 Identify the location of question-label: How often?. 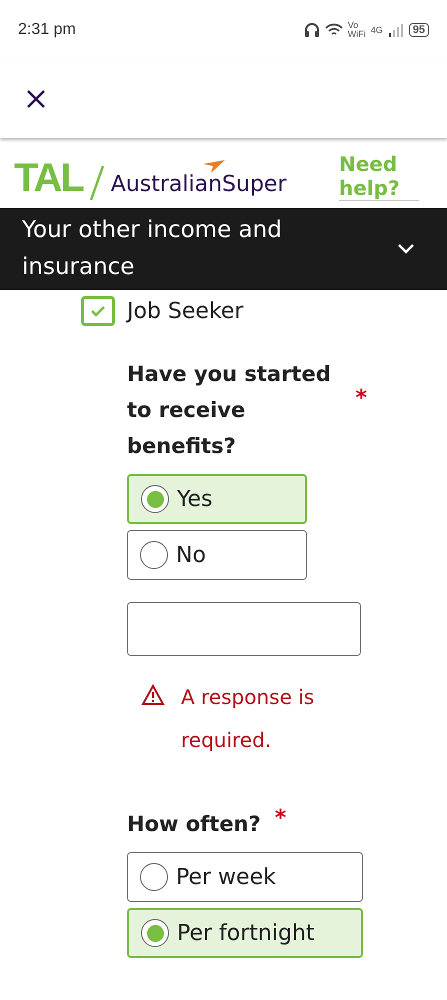
(194, 824).